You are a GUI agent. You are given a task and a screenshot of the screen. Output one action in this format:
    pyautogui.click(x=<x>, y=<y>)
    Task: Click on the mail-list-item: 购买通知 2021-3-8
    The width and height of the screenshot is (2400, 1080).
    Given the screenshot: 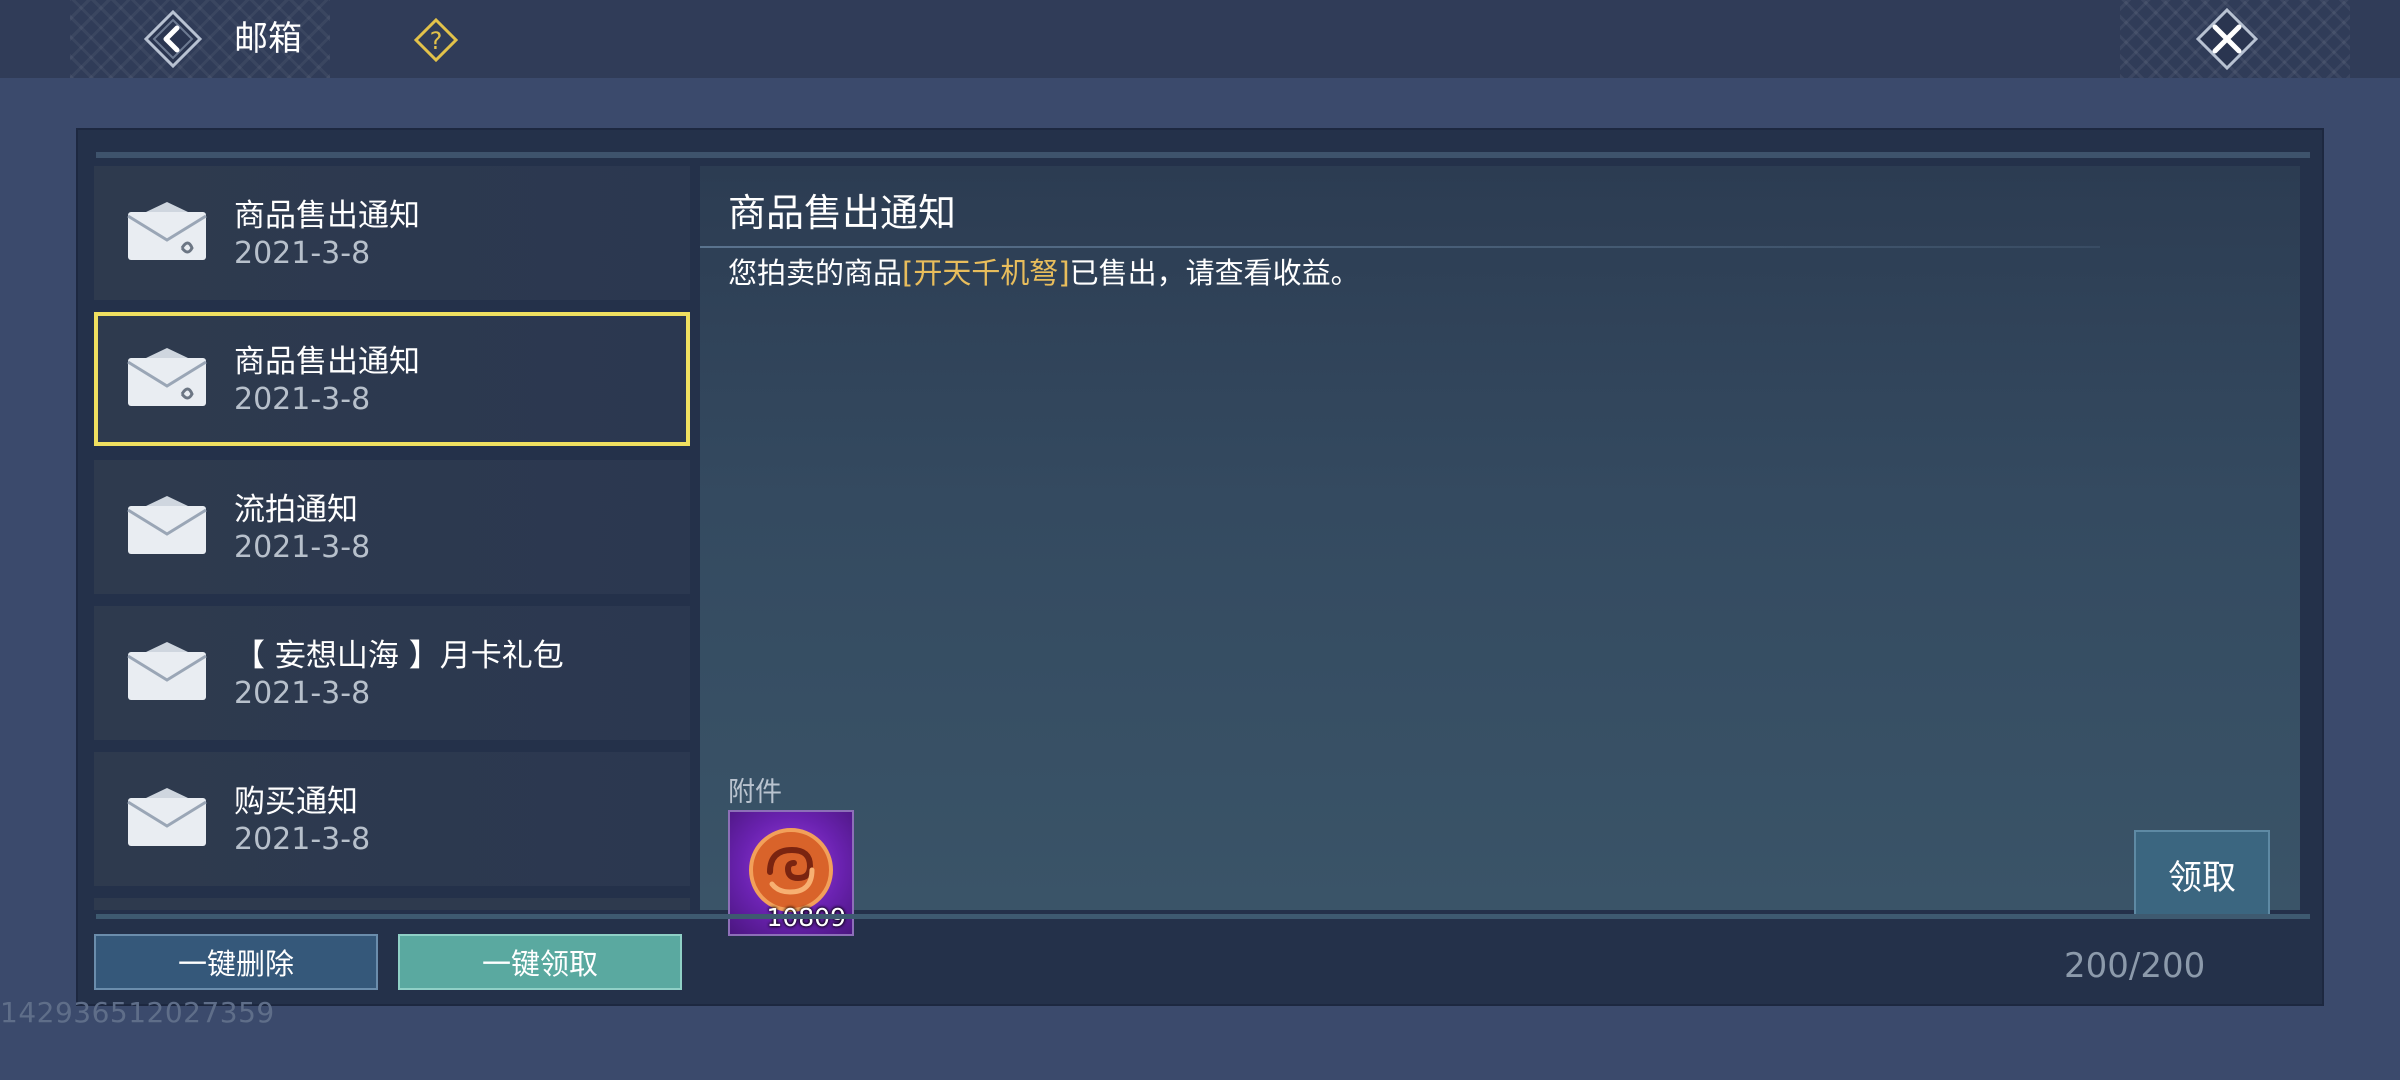 What is the action you would take?
    pyautogui.click(x=392, y=819)
    